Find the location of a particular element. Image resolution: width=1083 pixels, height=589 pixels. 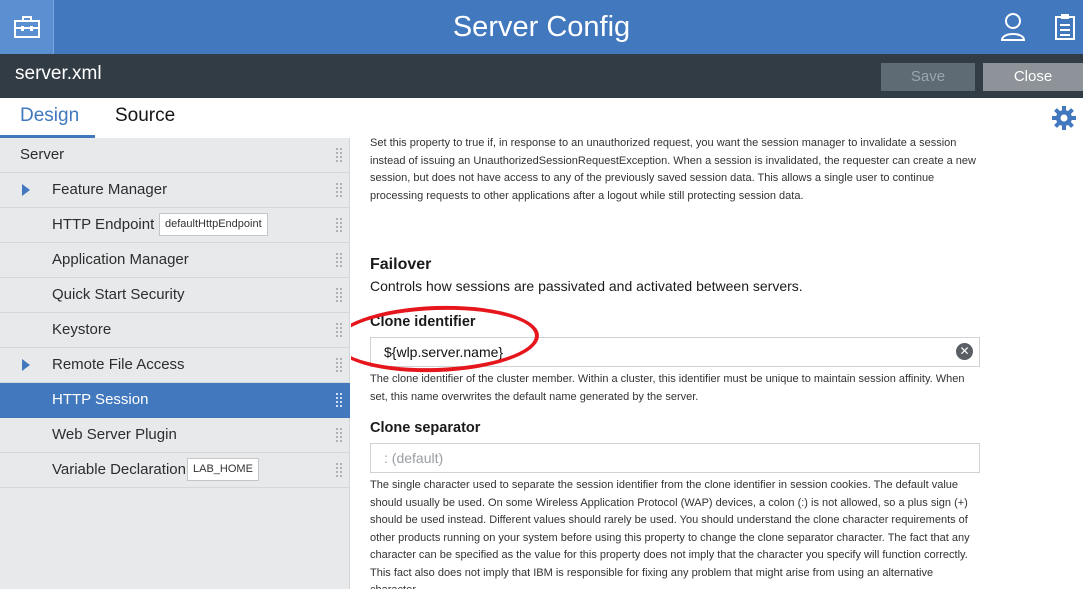

user-icon is located at coordinates (1013, 27).